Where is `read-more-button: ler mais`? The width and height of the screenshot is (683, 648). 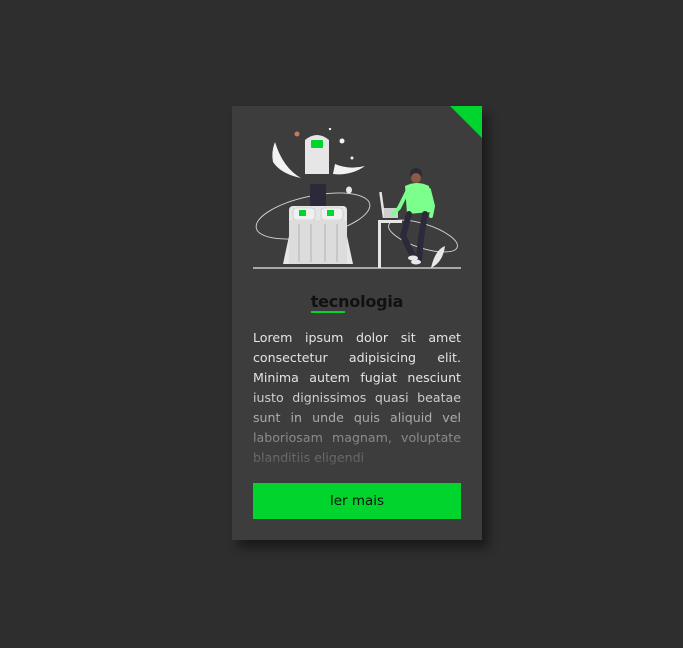
read-more-button: ler mais is located at coordinates (357, 501).